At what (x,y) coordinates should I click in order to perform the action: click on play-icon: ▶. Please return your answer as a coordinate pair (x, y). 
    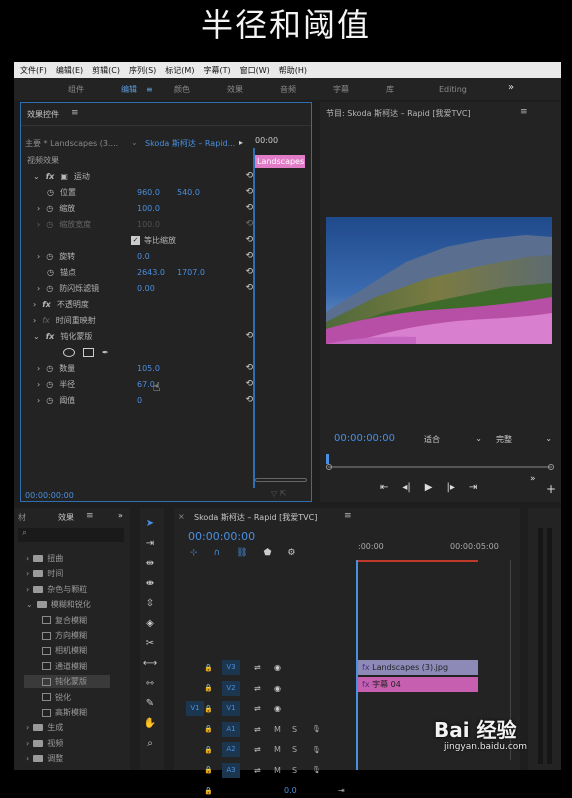
    Looking at the image, I should click on (429, 487).